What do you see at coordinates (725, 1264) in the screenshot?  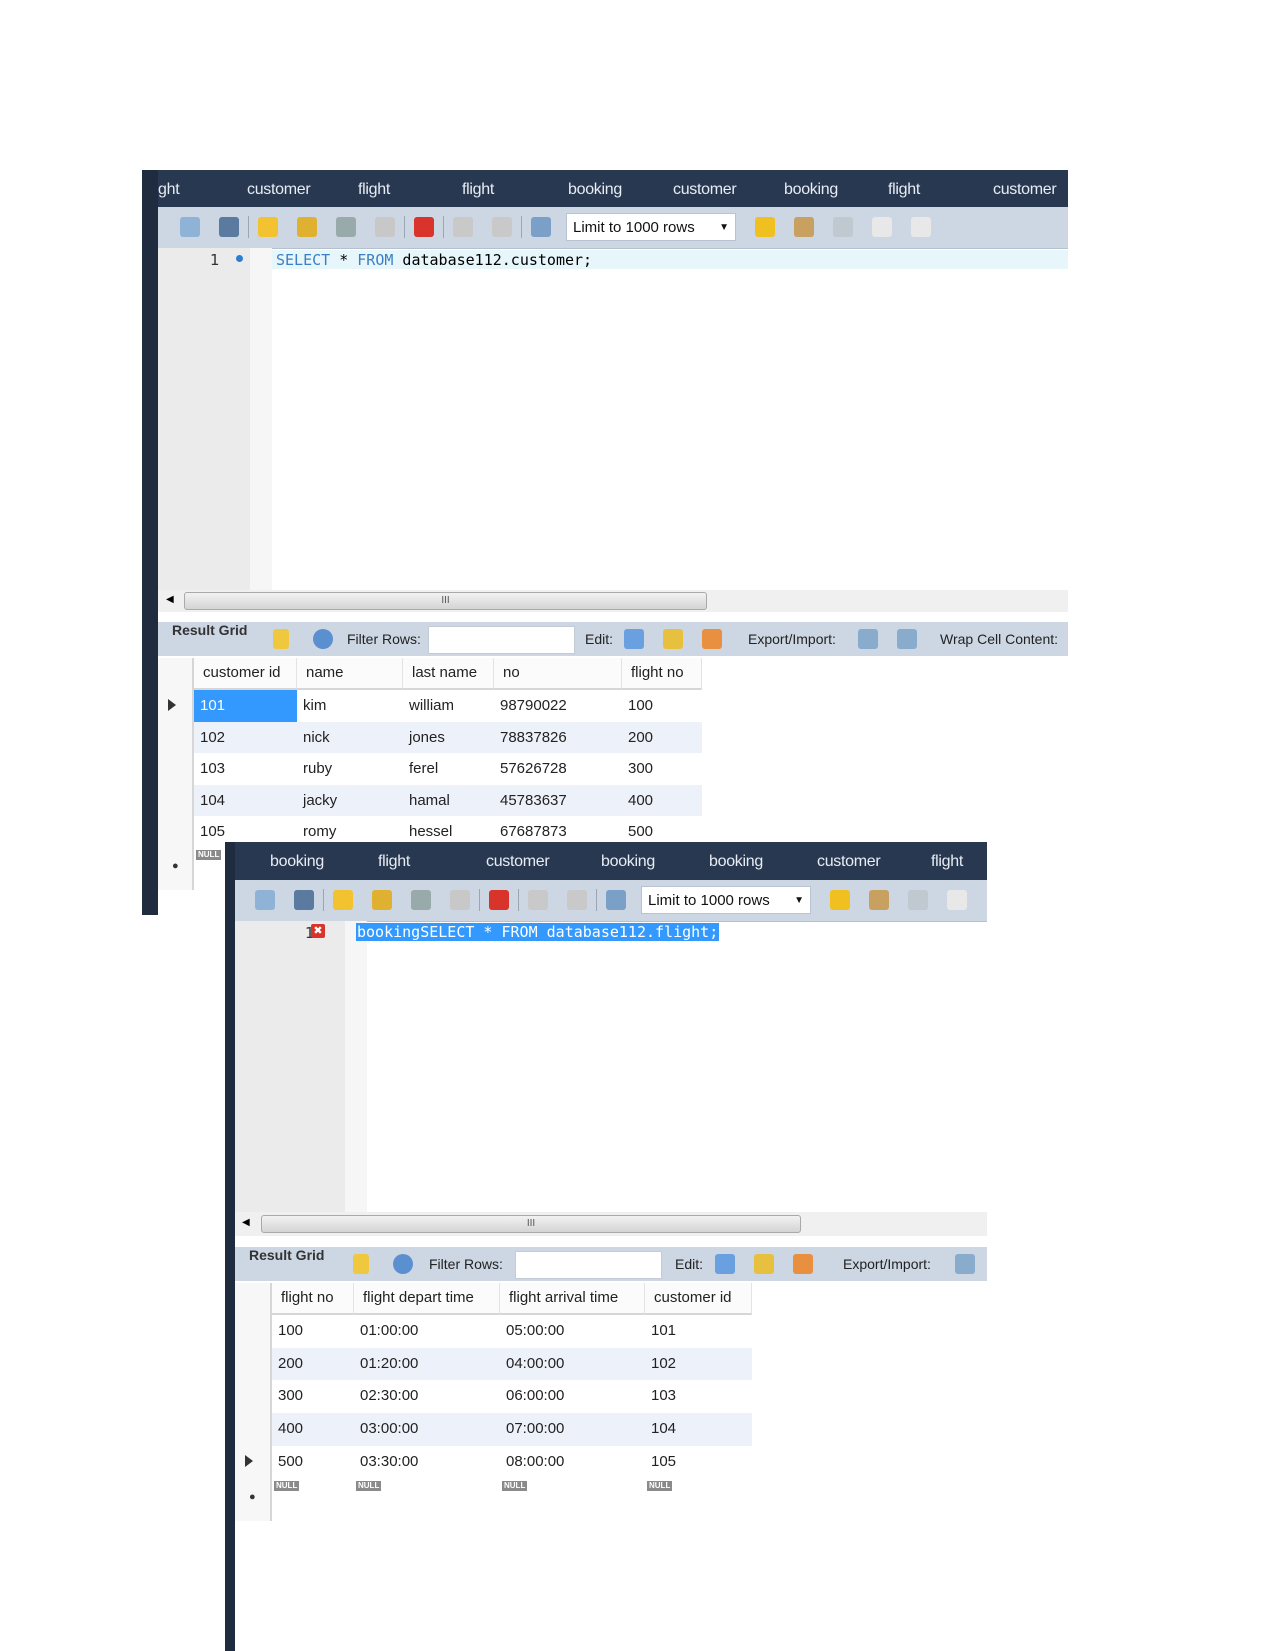 I see `edit-cell-icon` at bounding box center [725, 1264].